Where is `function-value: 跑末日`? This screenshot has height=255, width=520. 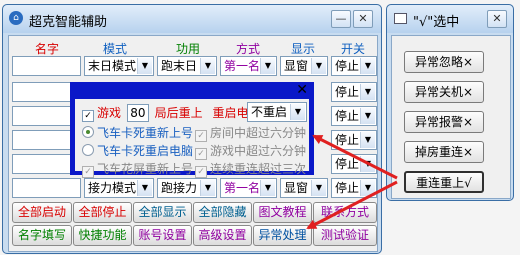 function-value: 跑末日 is located at coordinates (179, 66).